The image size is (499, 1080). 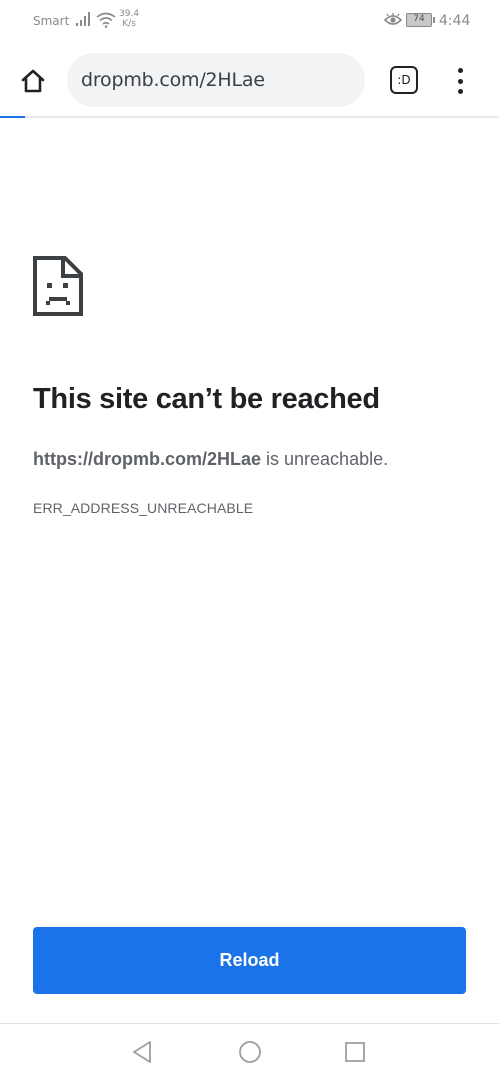 What do you see at coordinates (51, 21) in the screenshot?
I see `carrier-label: Smart` at bounding box center [51, 21].